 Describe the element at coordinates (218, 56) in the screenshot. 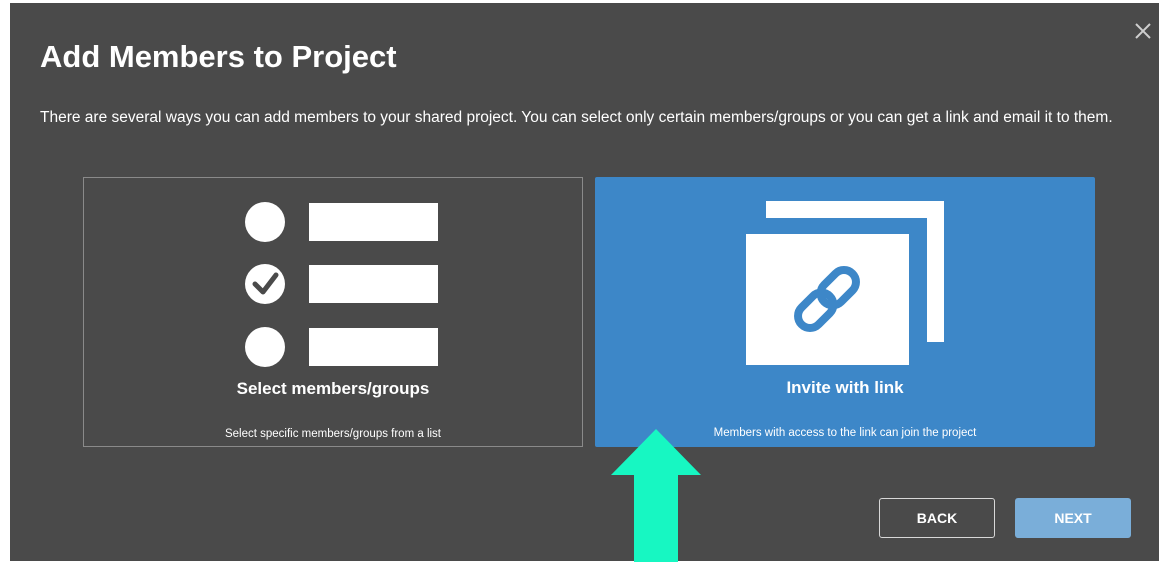

I see `dialog-title: Add Members to Project` at that location.